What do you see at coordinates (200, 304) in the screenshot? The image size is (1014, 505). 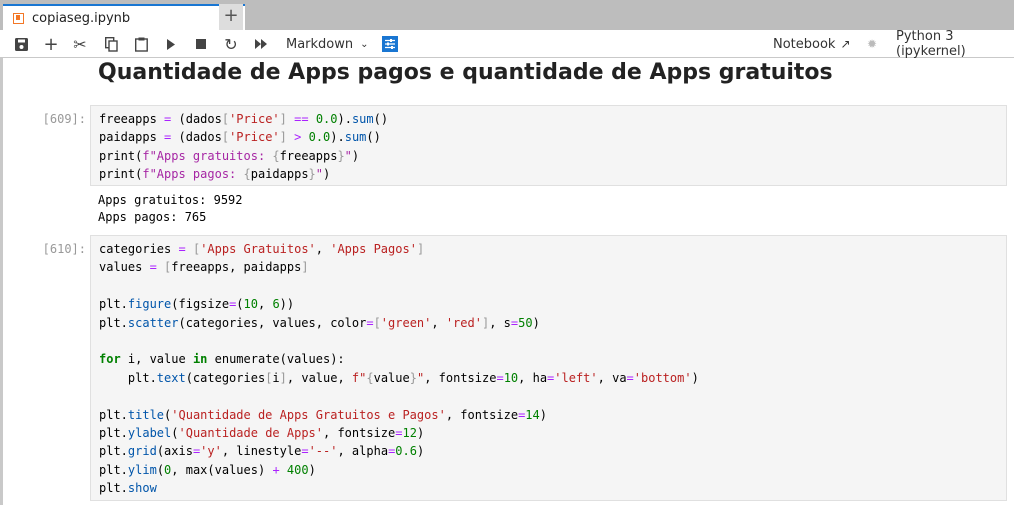 I see `code-token: (figsize` at bounding box center [200, 304].